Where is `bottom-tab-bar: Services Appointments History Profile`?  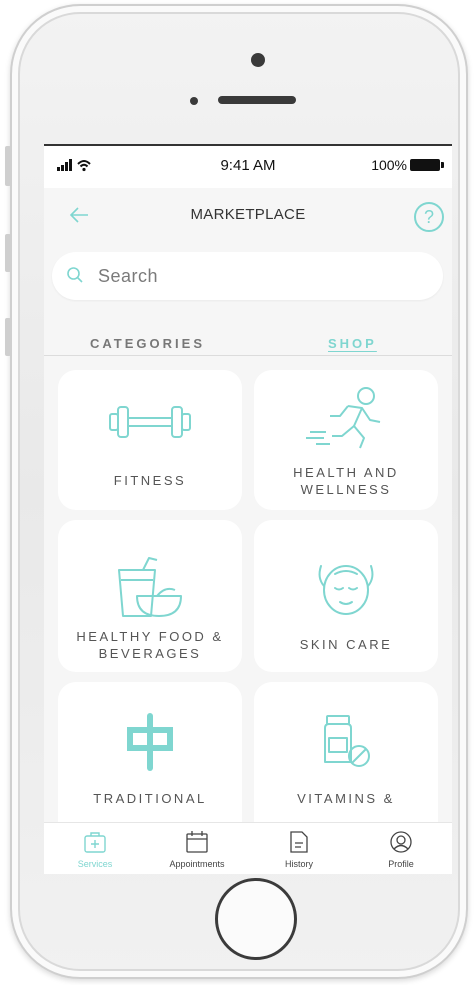 bottom-tab-bar: Services Appointments History Profile is located at coordinates (248, 848).